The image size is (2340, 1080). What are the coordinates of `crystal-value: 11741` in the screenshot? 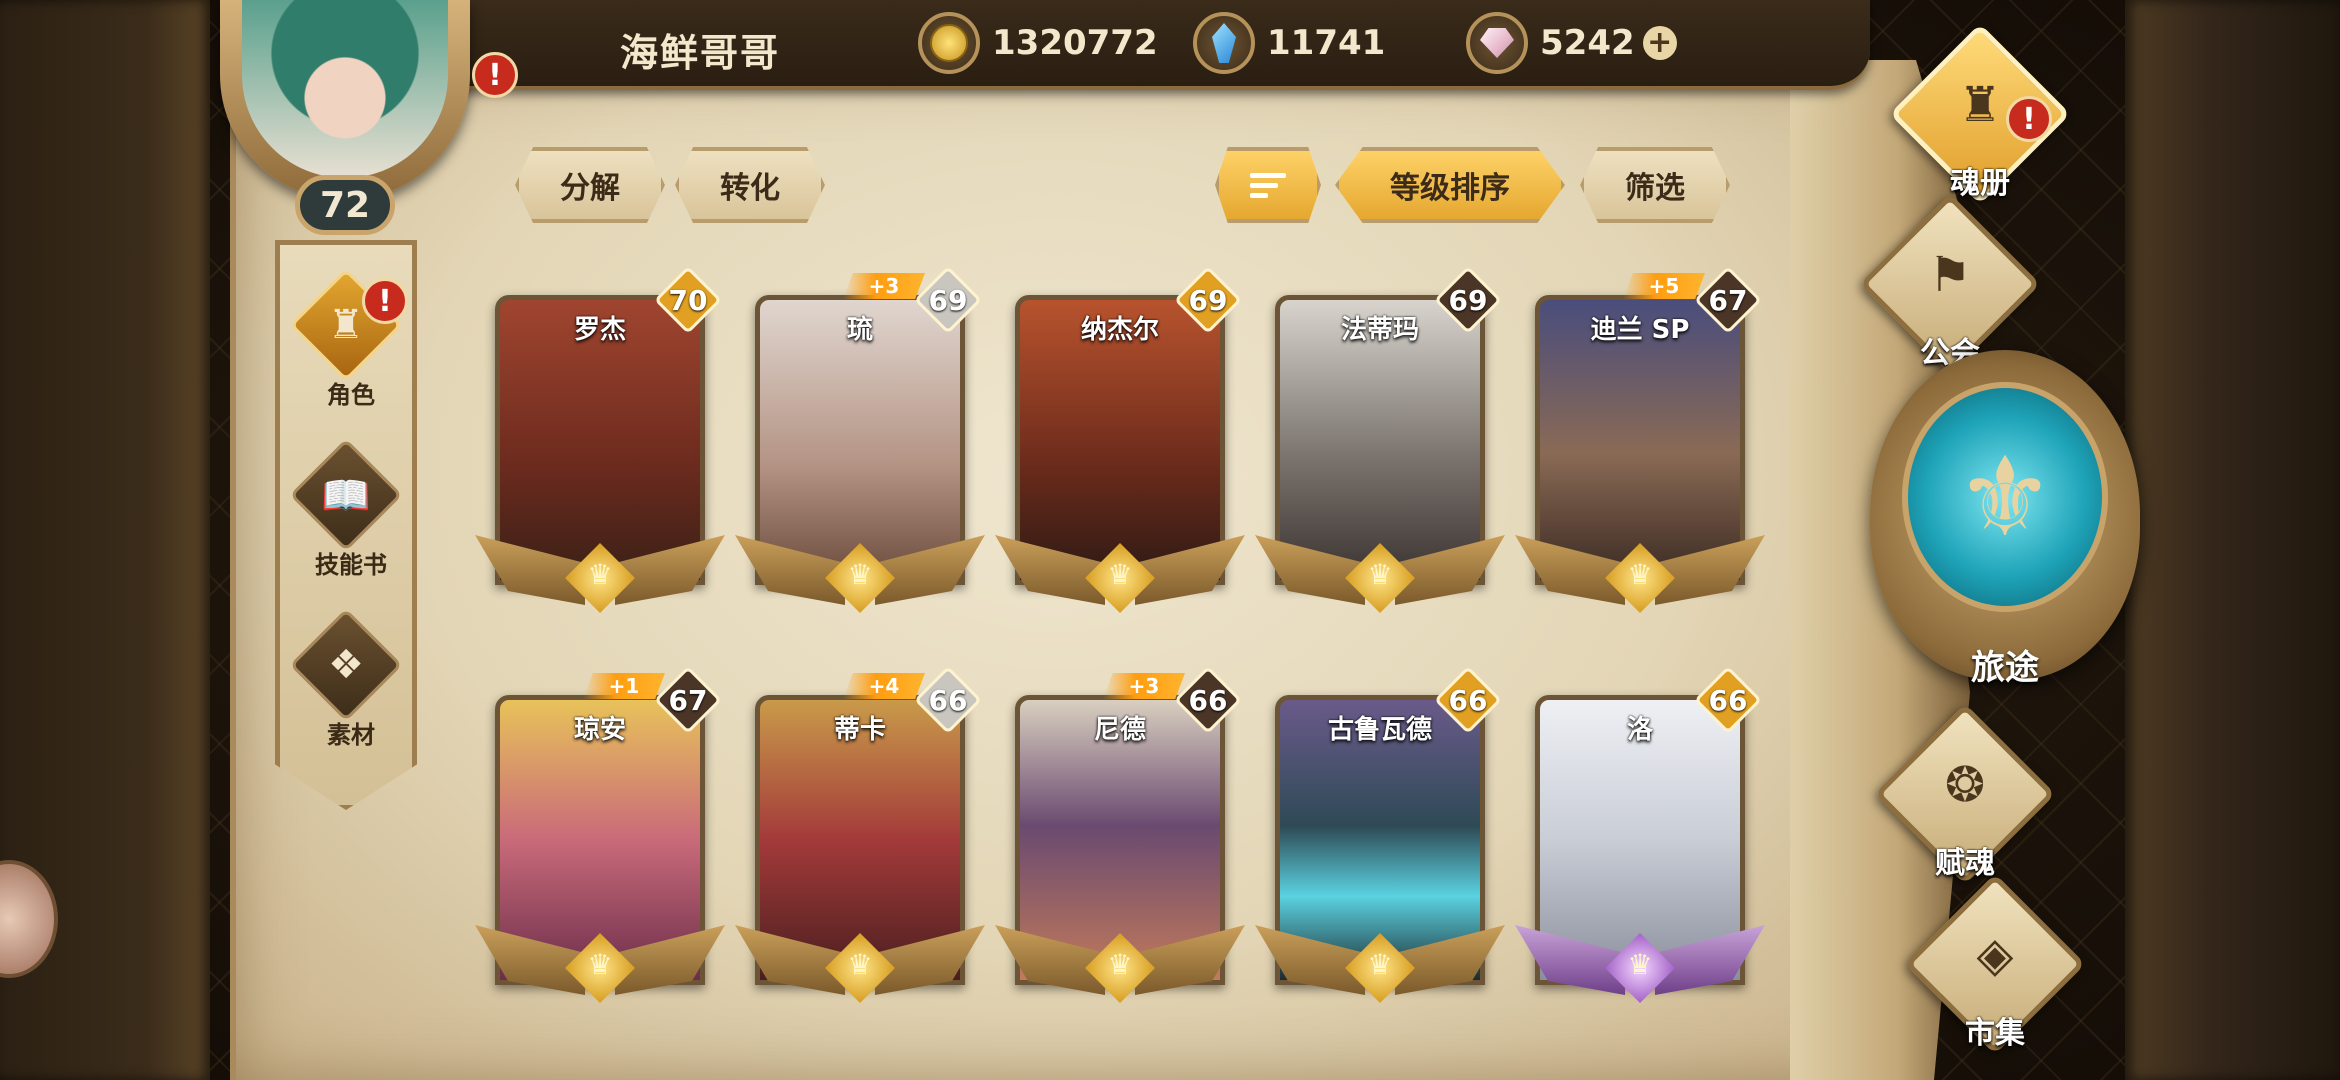 It's located at (1326, 43).